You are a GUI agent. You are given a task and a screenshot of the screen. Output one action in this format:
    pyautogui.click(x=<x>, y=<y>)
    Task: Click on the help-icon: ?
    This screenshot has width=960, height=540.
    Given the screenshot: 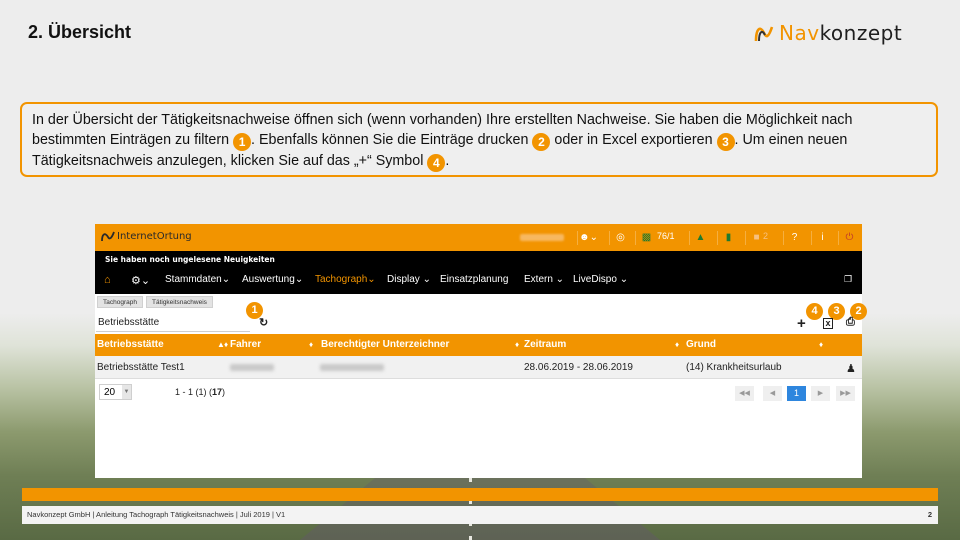 What is the action you would take?
    pyautogui.click(x=794, y=238)
    